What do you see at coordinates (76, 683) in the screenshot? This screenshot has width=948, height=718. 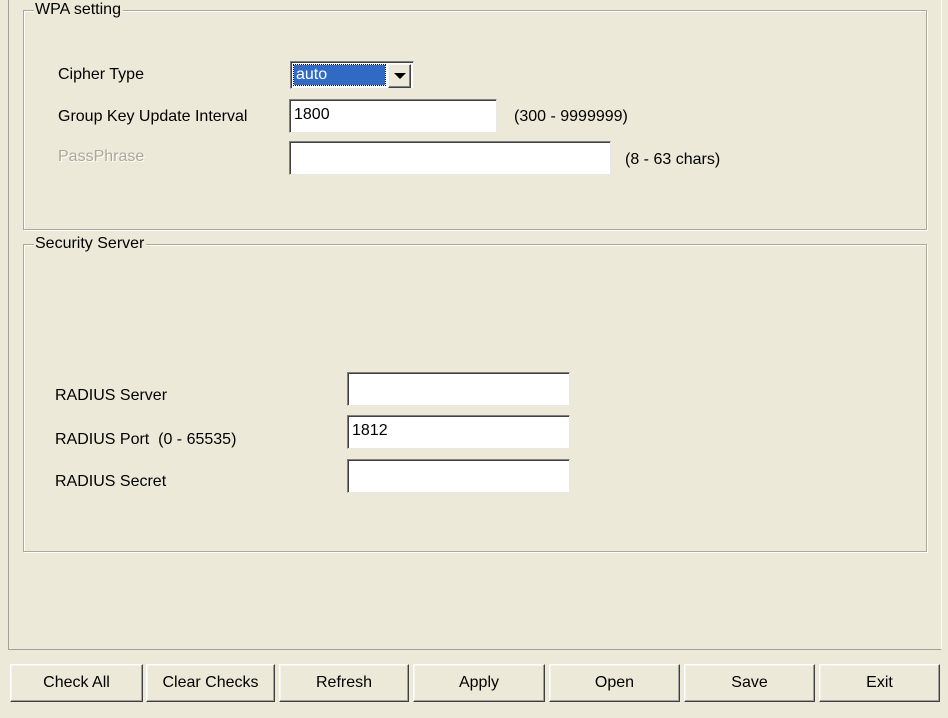 I see `check-all-button: Check All` at bounding box center [76, 683].